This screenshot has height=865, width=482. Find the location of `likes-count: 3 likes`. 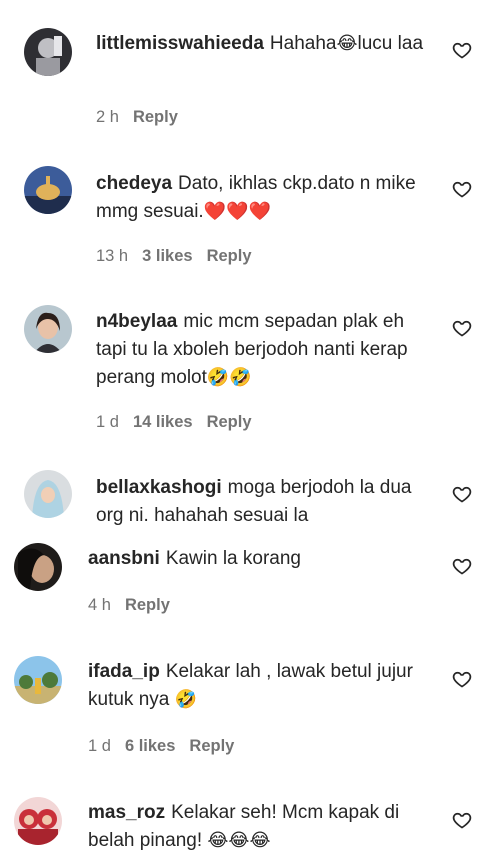

likes-count: 3 likes is located at coordinates (167, 256).